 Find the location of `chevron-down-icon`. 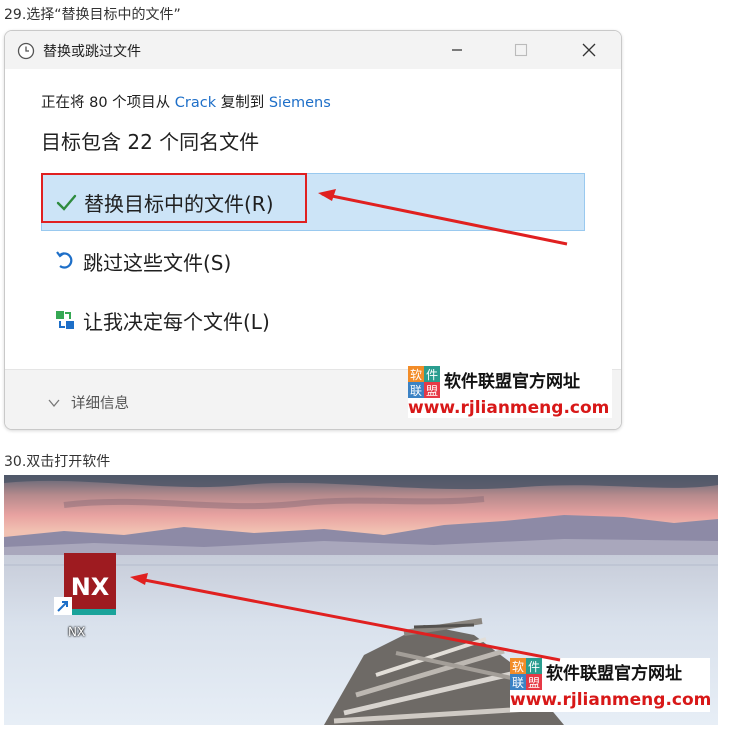

chevron-down-icon is located at coordinates (54, 403).